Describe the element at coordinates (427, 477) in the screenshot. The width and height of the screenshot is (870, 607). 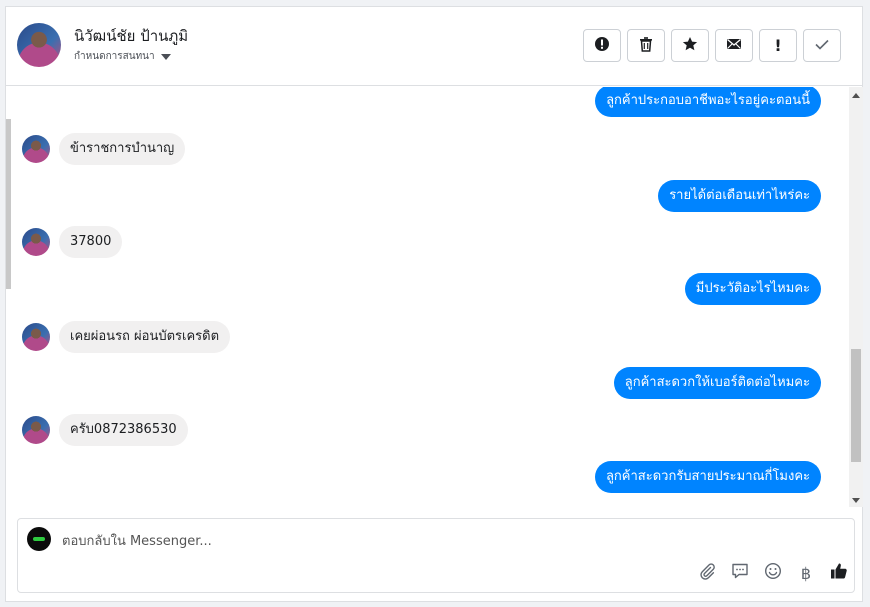
I see `message-row: ลูกค้าสะดวกรับสายประมาณกี่โมงคะ` at that location.